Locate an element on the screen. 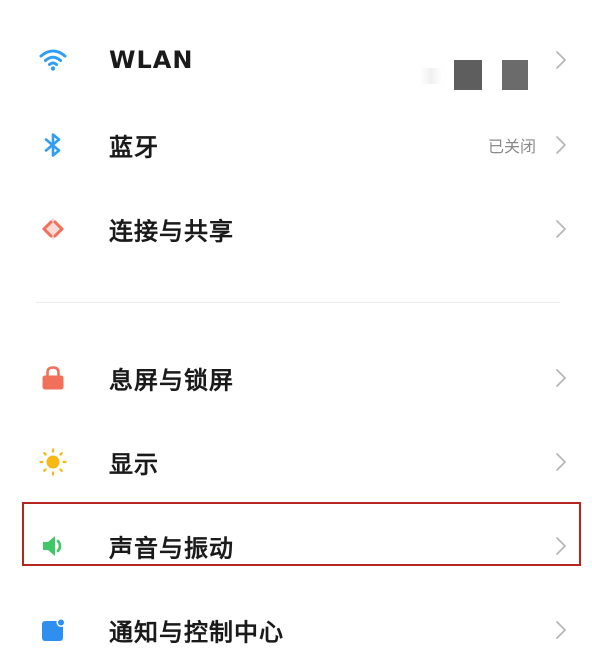 This screenshot has width=592, height=672. settings-item-wlan: WLAN is located at coordinates (296, 60).